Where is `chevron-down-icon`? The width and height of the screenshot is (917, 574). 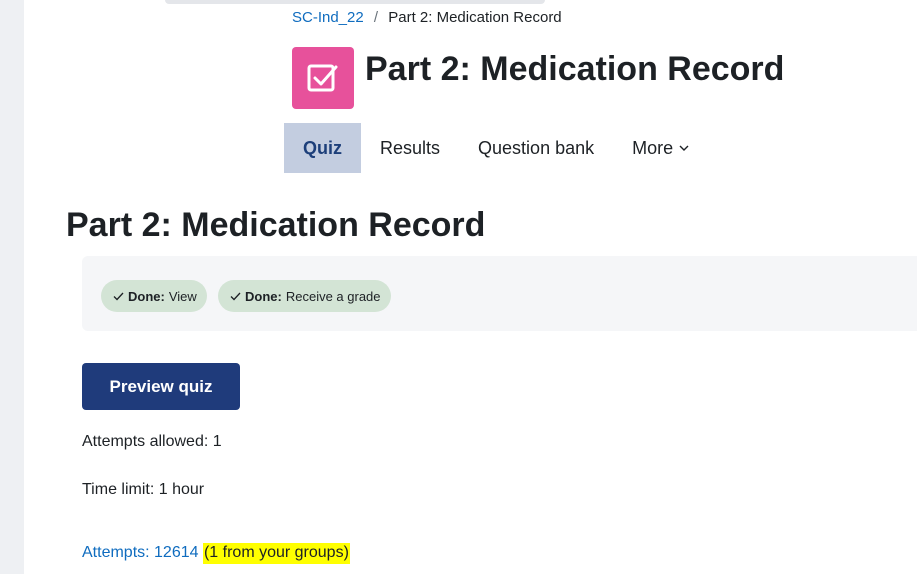
chevron-down-icon is located at coordinates (684, 148).